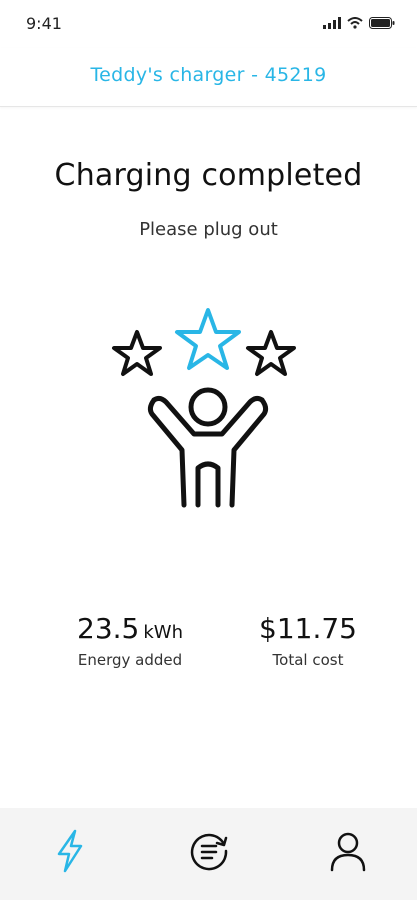  What do you see at coordinates (130, 660) in the screenshot?
I see `energy-label: Energy added` at bounding box center [130, 660].